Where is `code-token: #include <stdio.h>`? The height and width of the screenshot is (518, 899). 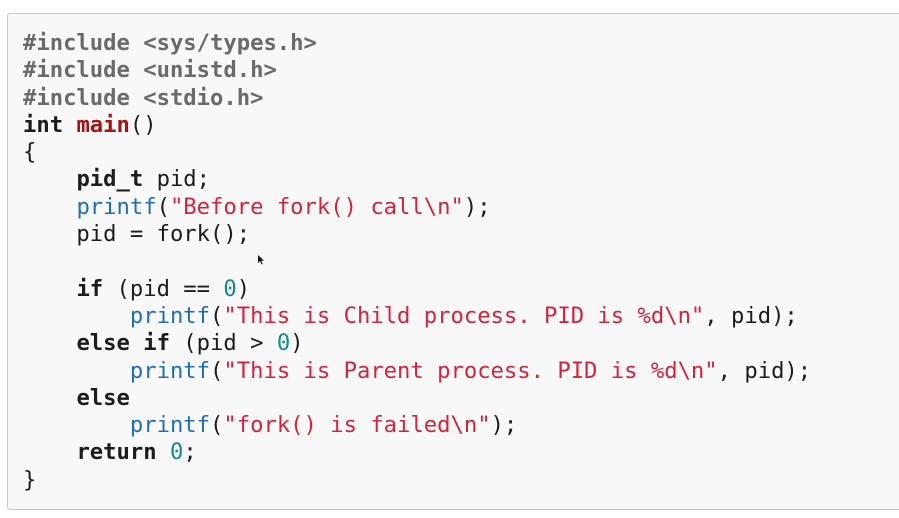
code-token: #include <stdio.h> is located at coordinates (143, 97).